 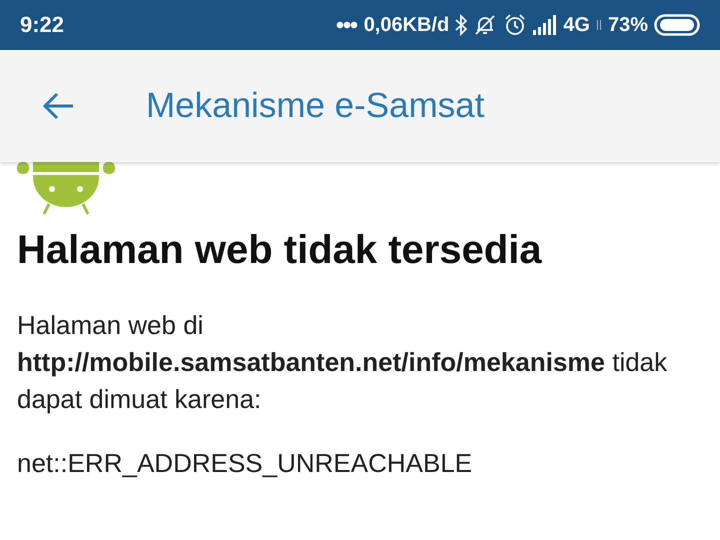 I want to click on clock-time: 9:22, so click(x=42, y=25).